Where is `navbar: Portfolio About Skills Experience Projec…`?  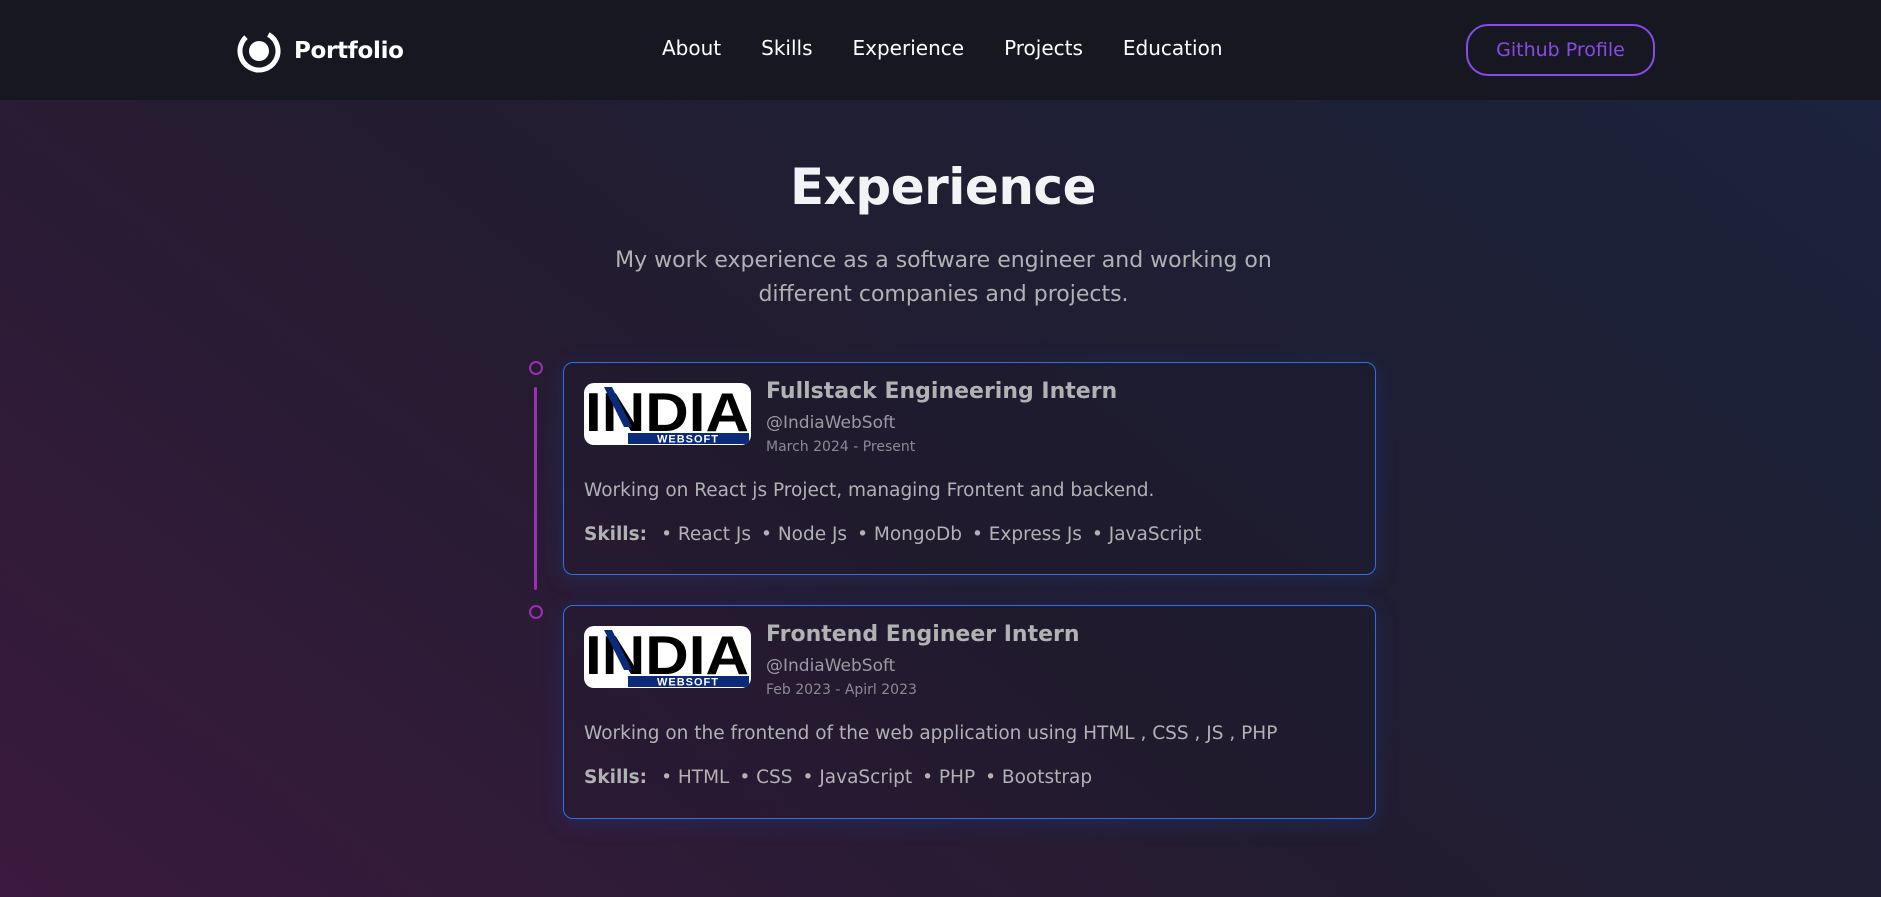
navbar: Portfolio About Skills Experience Projec… is located at coordinates (940, 50).